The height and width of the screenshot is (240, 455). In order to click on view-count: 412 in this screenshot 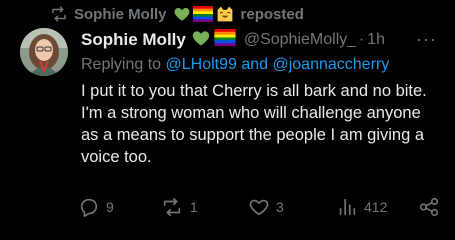, I will do `click(376, 207)`.